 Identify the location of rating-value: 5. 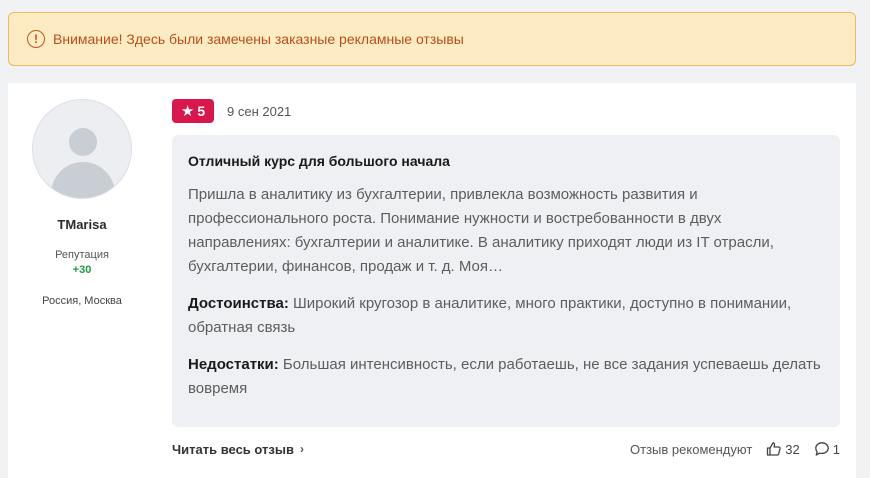
(201, 111).